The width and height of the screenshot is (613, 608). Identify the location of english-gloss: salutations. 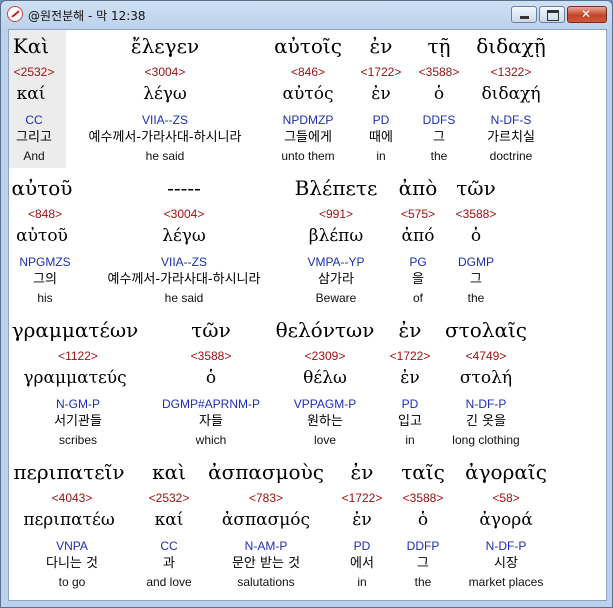
(266, 582).